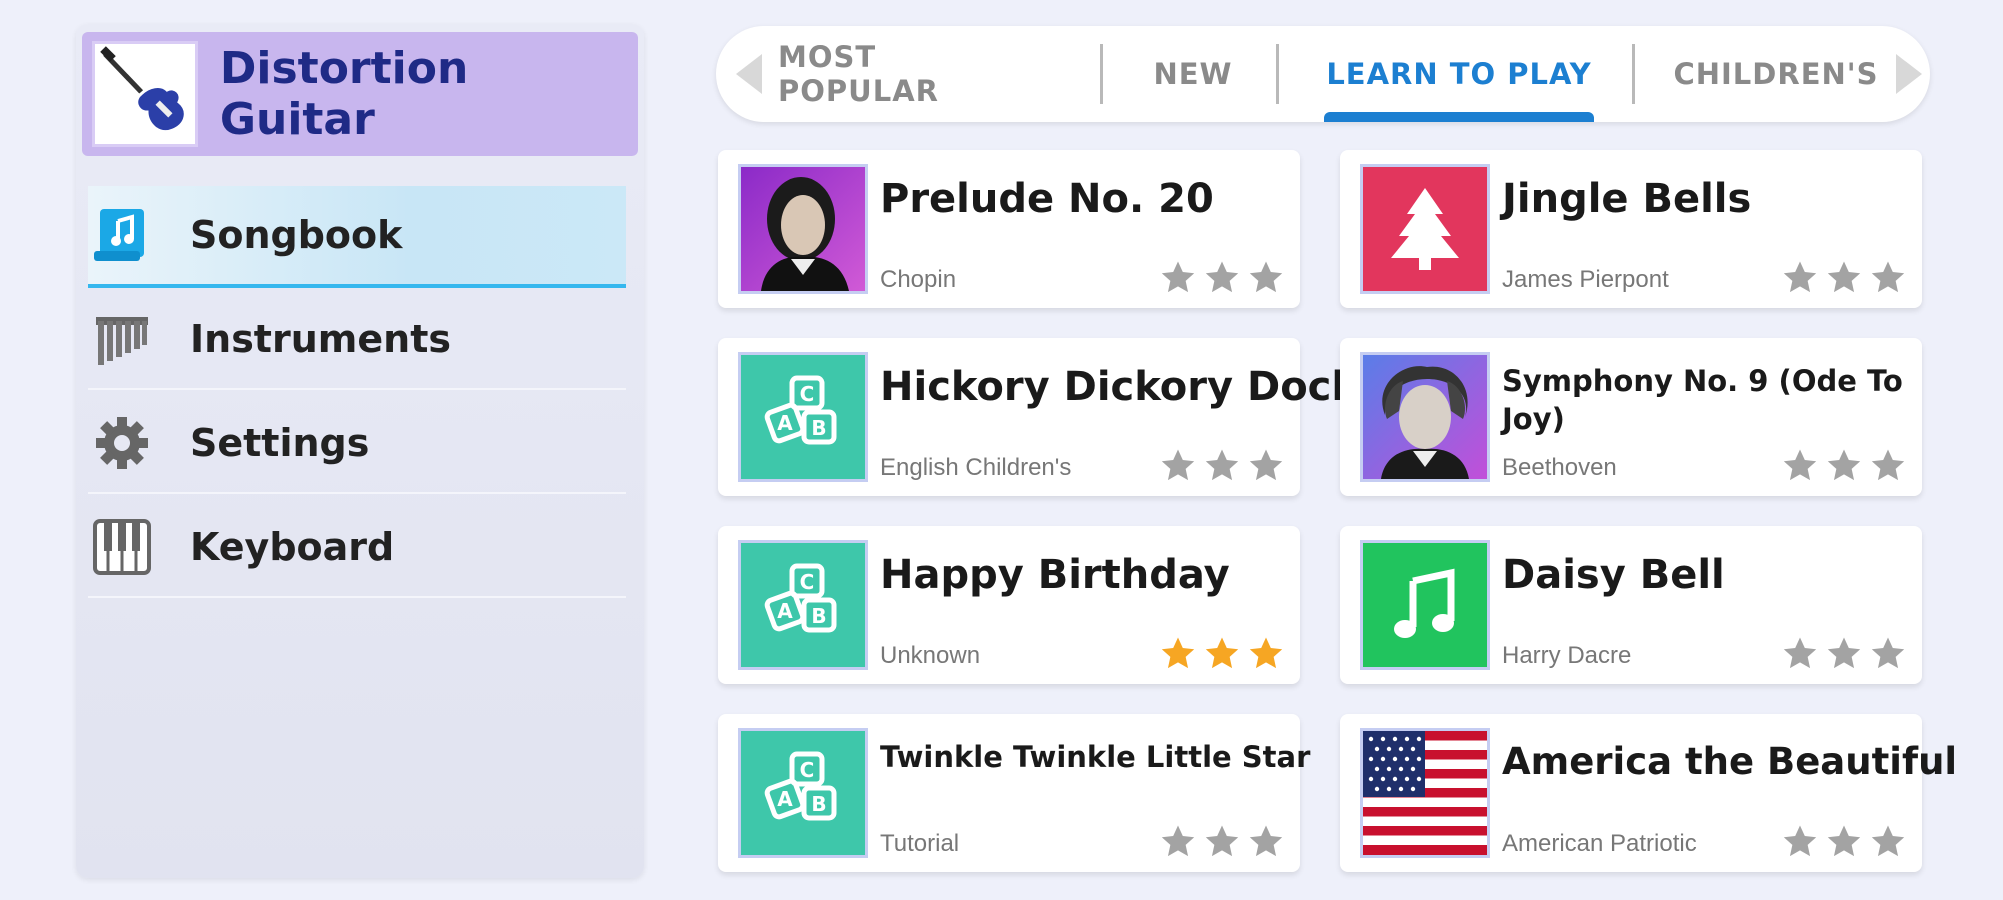 The width and height of the screenshot is (2003, 900). I want to click on sidebar-item-settings: Settings, so click(357, 444).